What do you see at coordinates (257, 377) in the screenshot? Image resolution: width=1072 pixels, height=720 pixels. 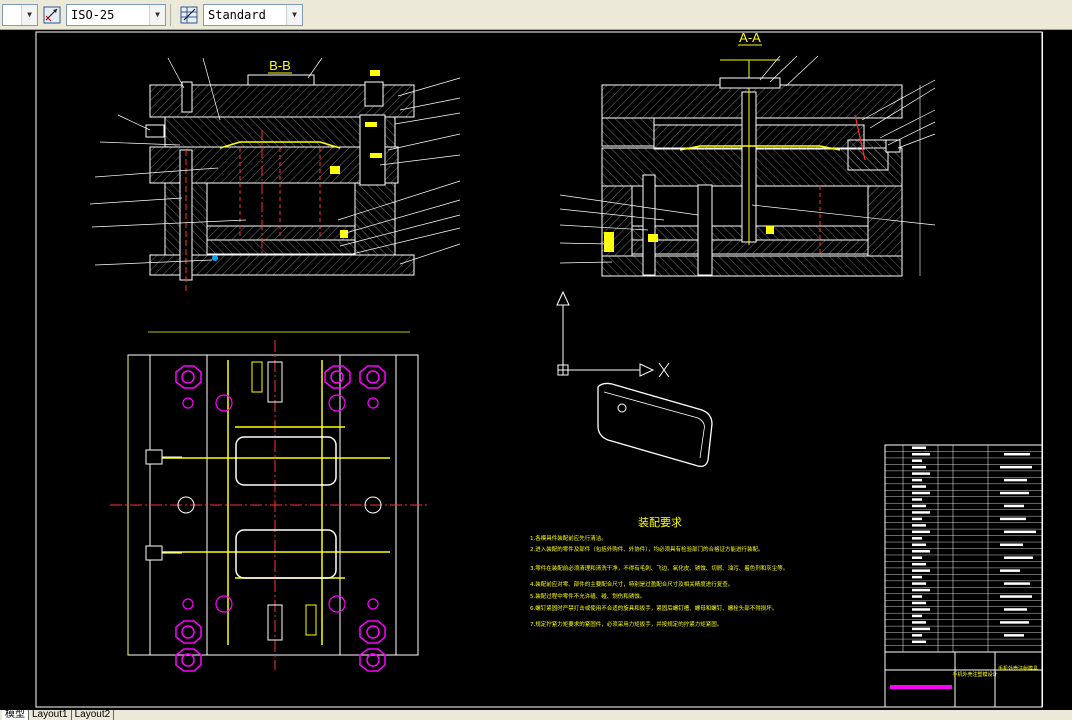 I see `slider-insert-top-left` at bounding box center [257, 377].